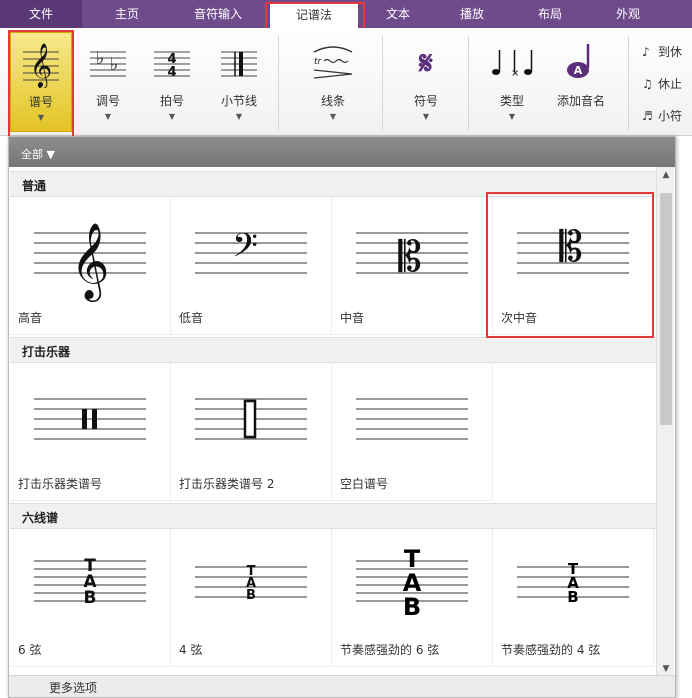 The height and width of the screenshot is (698, 692). Describe the element at coordinates (332, 101) in the screenshot. I see `lines-label: 线条` at that location.